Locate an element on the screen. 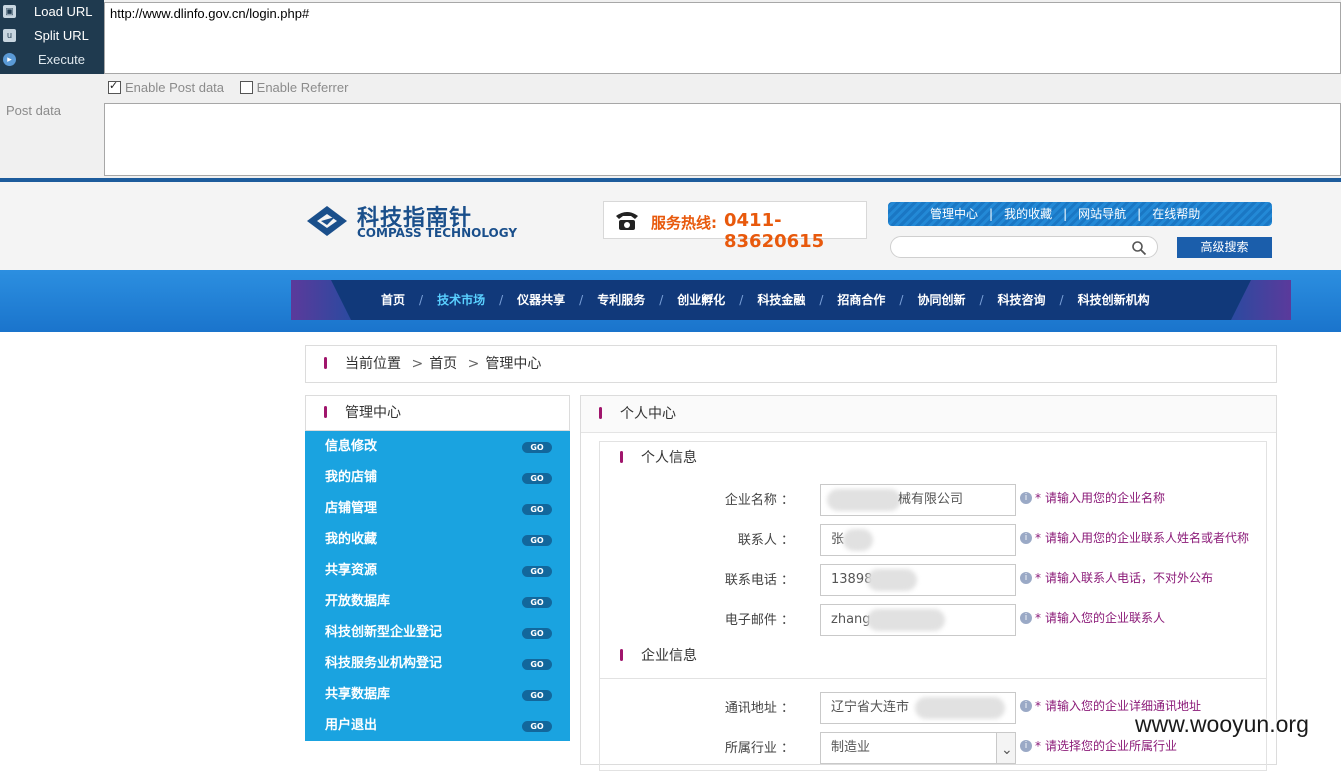 The width and height of the screenshot is (1341, 771). sidebar-title: 管理中心 is located at coordinates (373, 413).